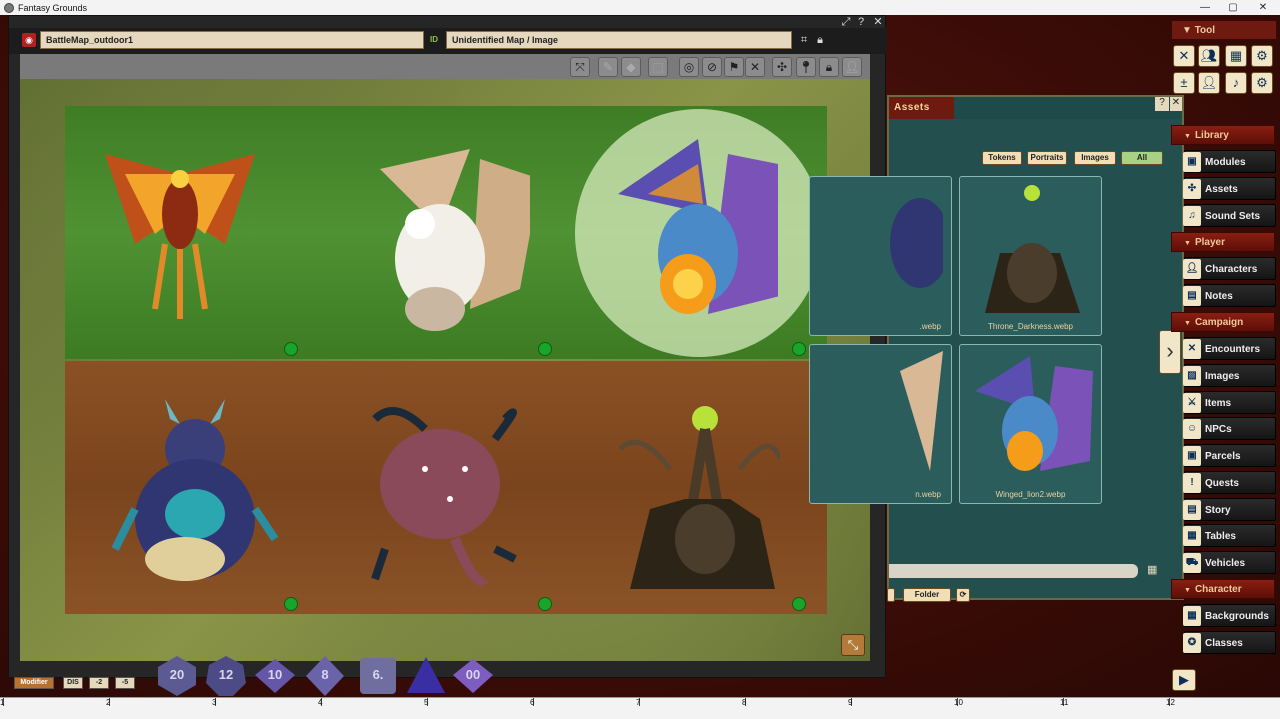 This screenshot has width=1280, height=719. What do you see at coordinates (1209, 56) in the screenshot?
I see `party-tool-icon: 👥︎` at bounding box center [1209, 56].